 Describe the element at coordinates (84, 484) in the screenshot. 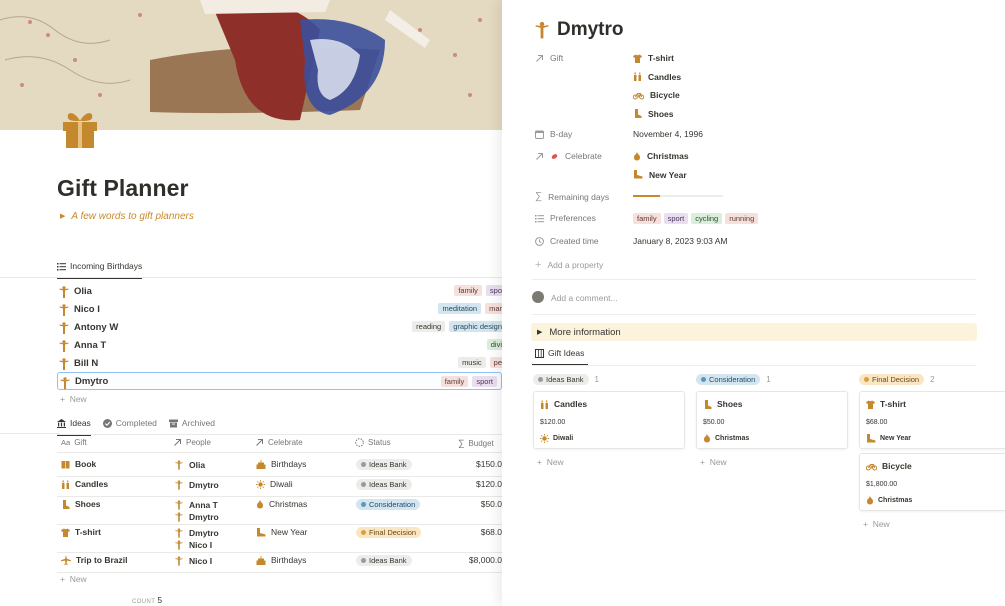

I see `gift-cell: Candles` at that location.